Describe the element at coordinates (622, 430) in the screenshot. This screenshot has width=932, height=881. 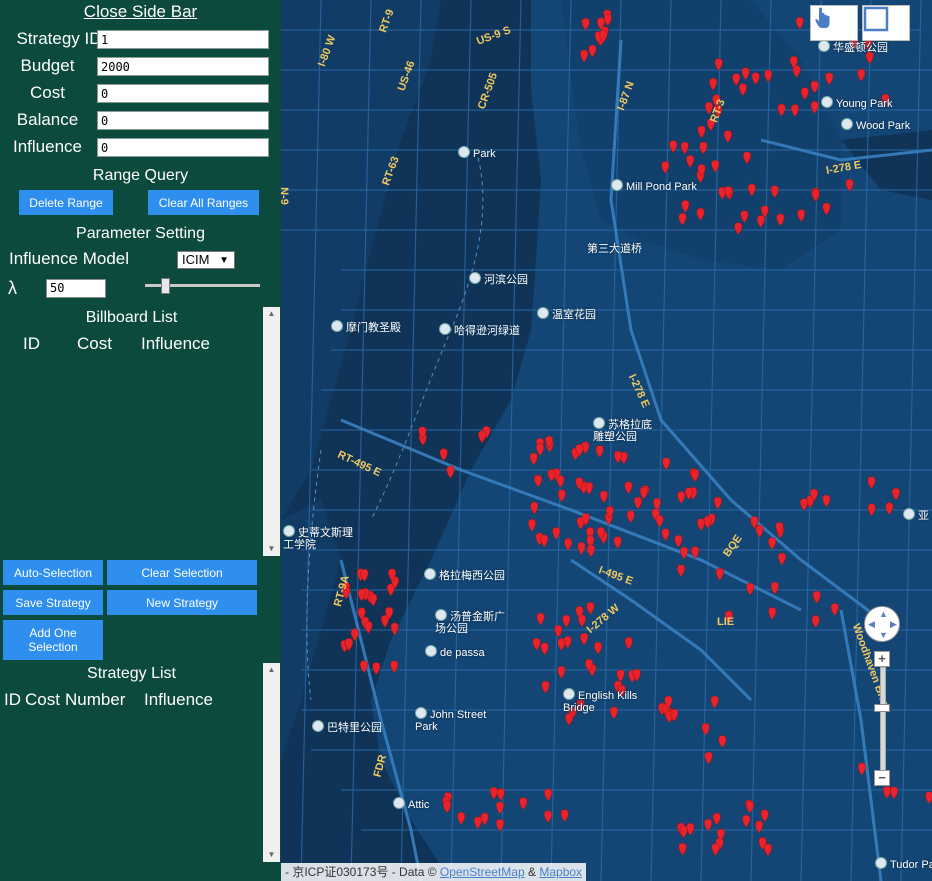
I see `poi-soundview-park: 苏格拉底雕塑公园` at that location.